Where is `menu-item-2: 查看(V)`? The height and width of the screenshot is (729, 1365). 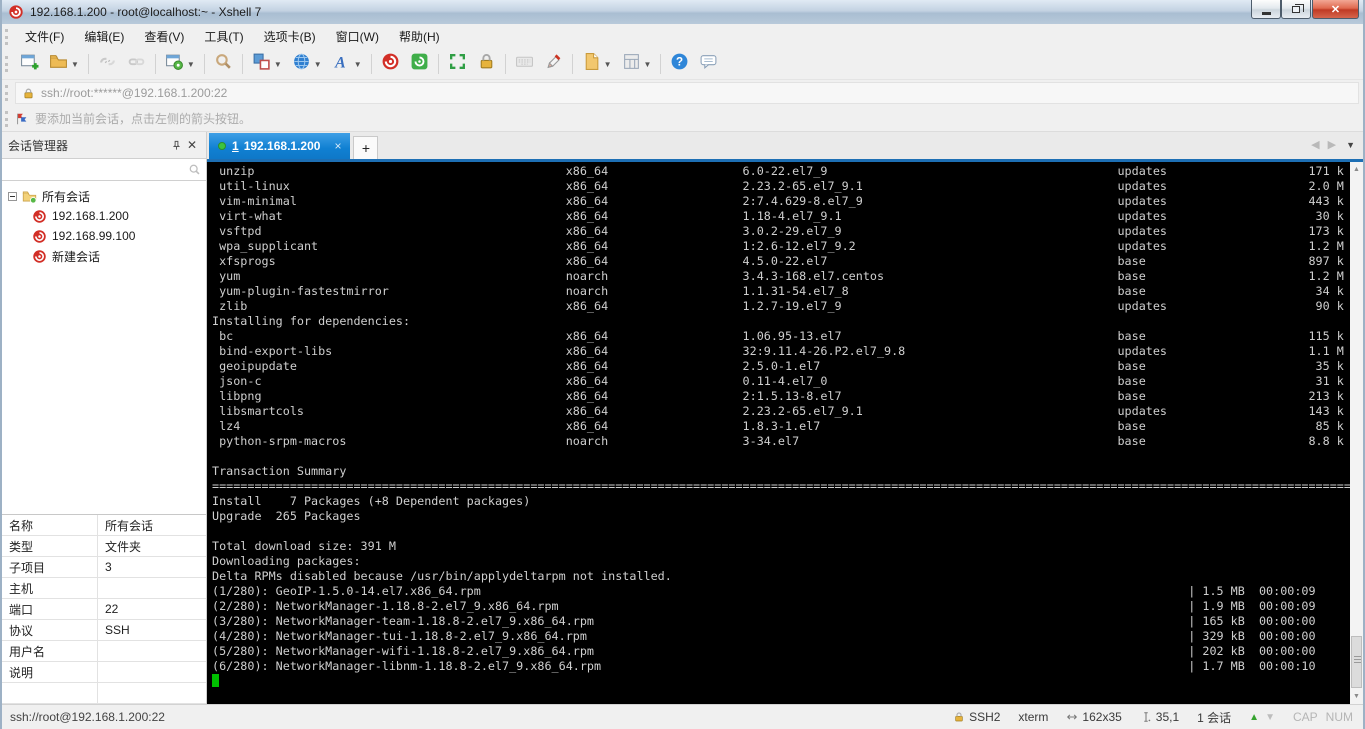 menu-item-2: 查看(V) is located at coordinates (164, 37).